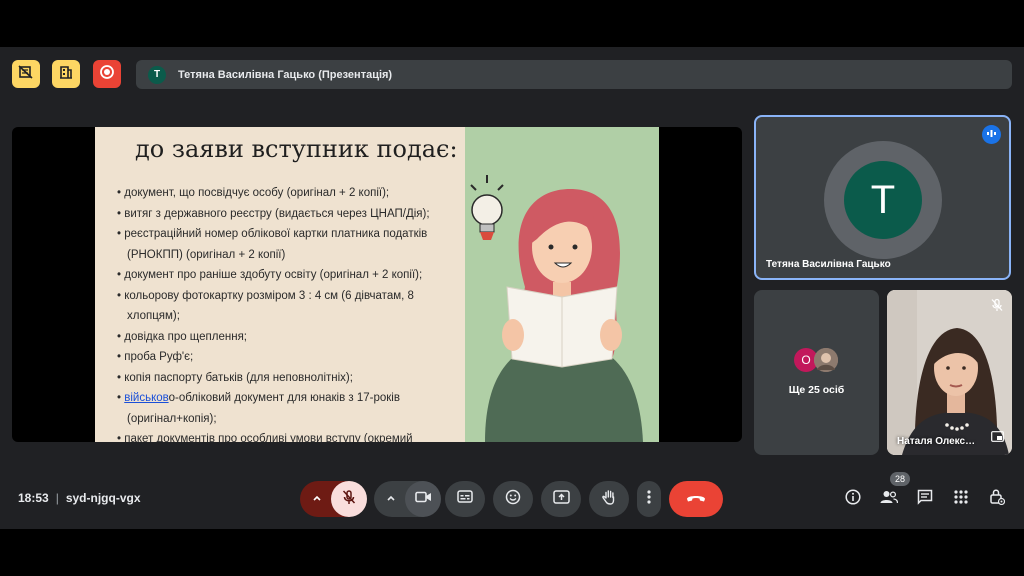 Image resolution: width=1024 pixels, height=576 pixels. I want to click on present-icon, so click(561, 499).